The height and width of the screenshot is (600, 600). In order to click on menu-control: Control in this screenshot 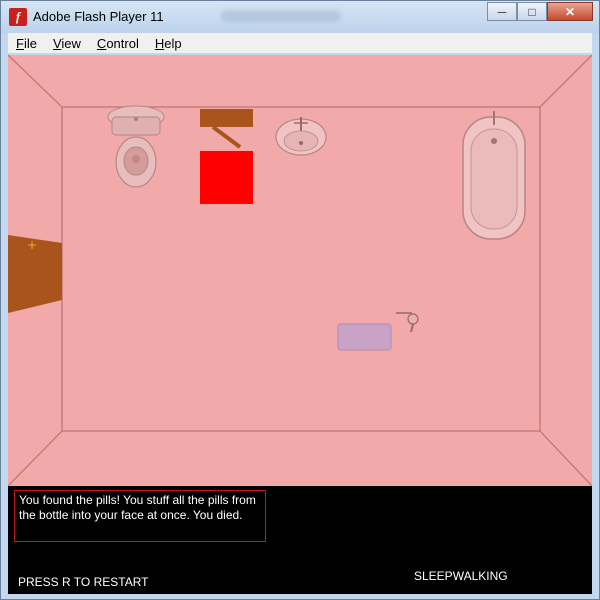, I will do `click(118, 43)`.